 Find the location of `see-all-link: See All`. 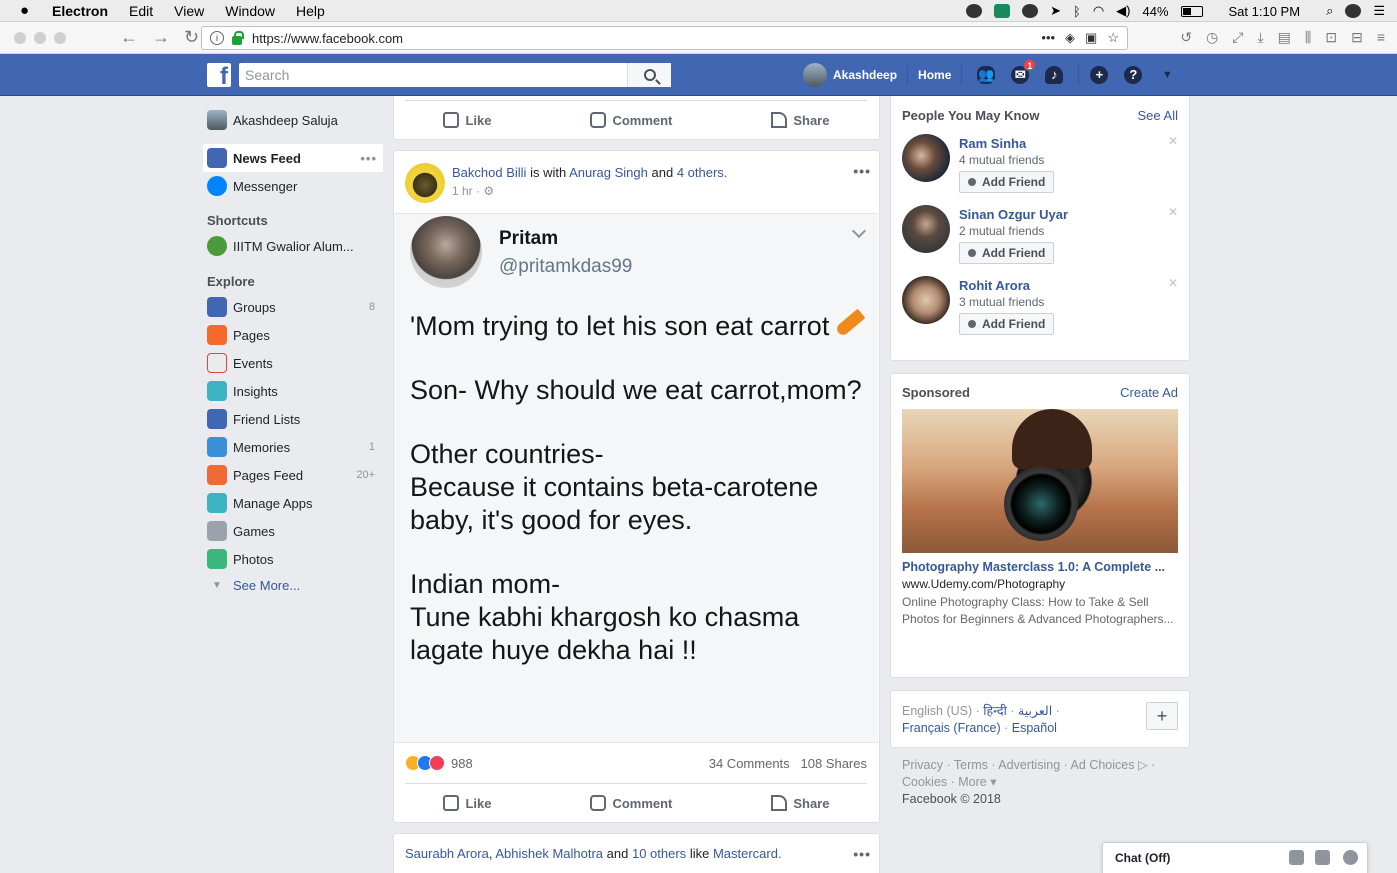

see-all-link: See All is located at coordinates (1158, 115).